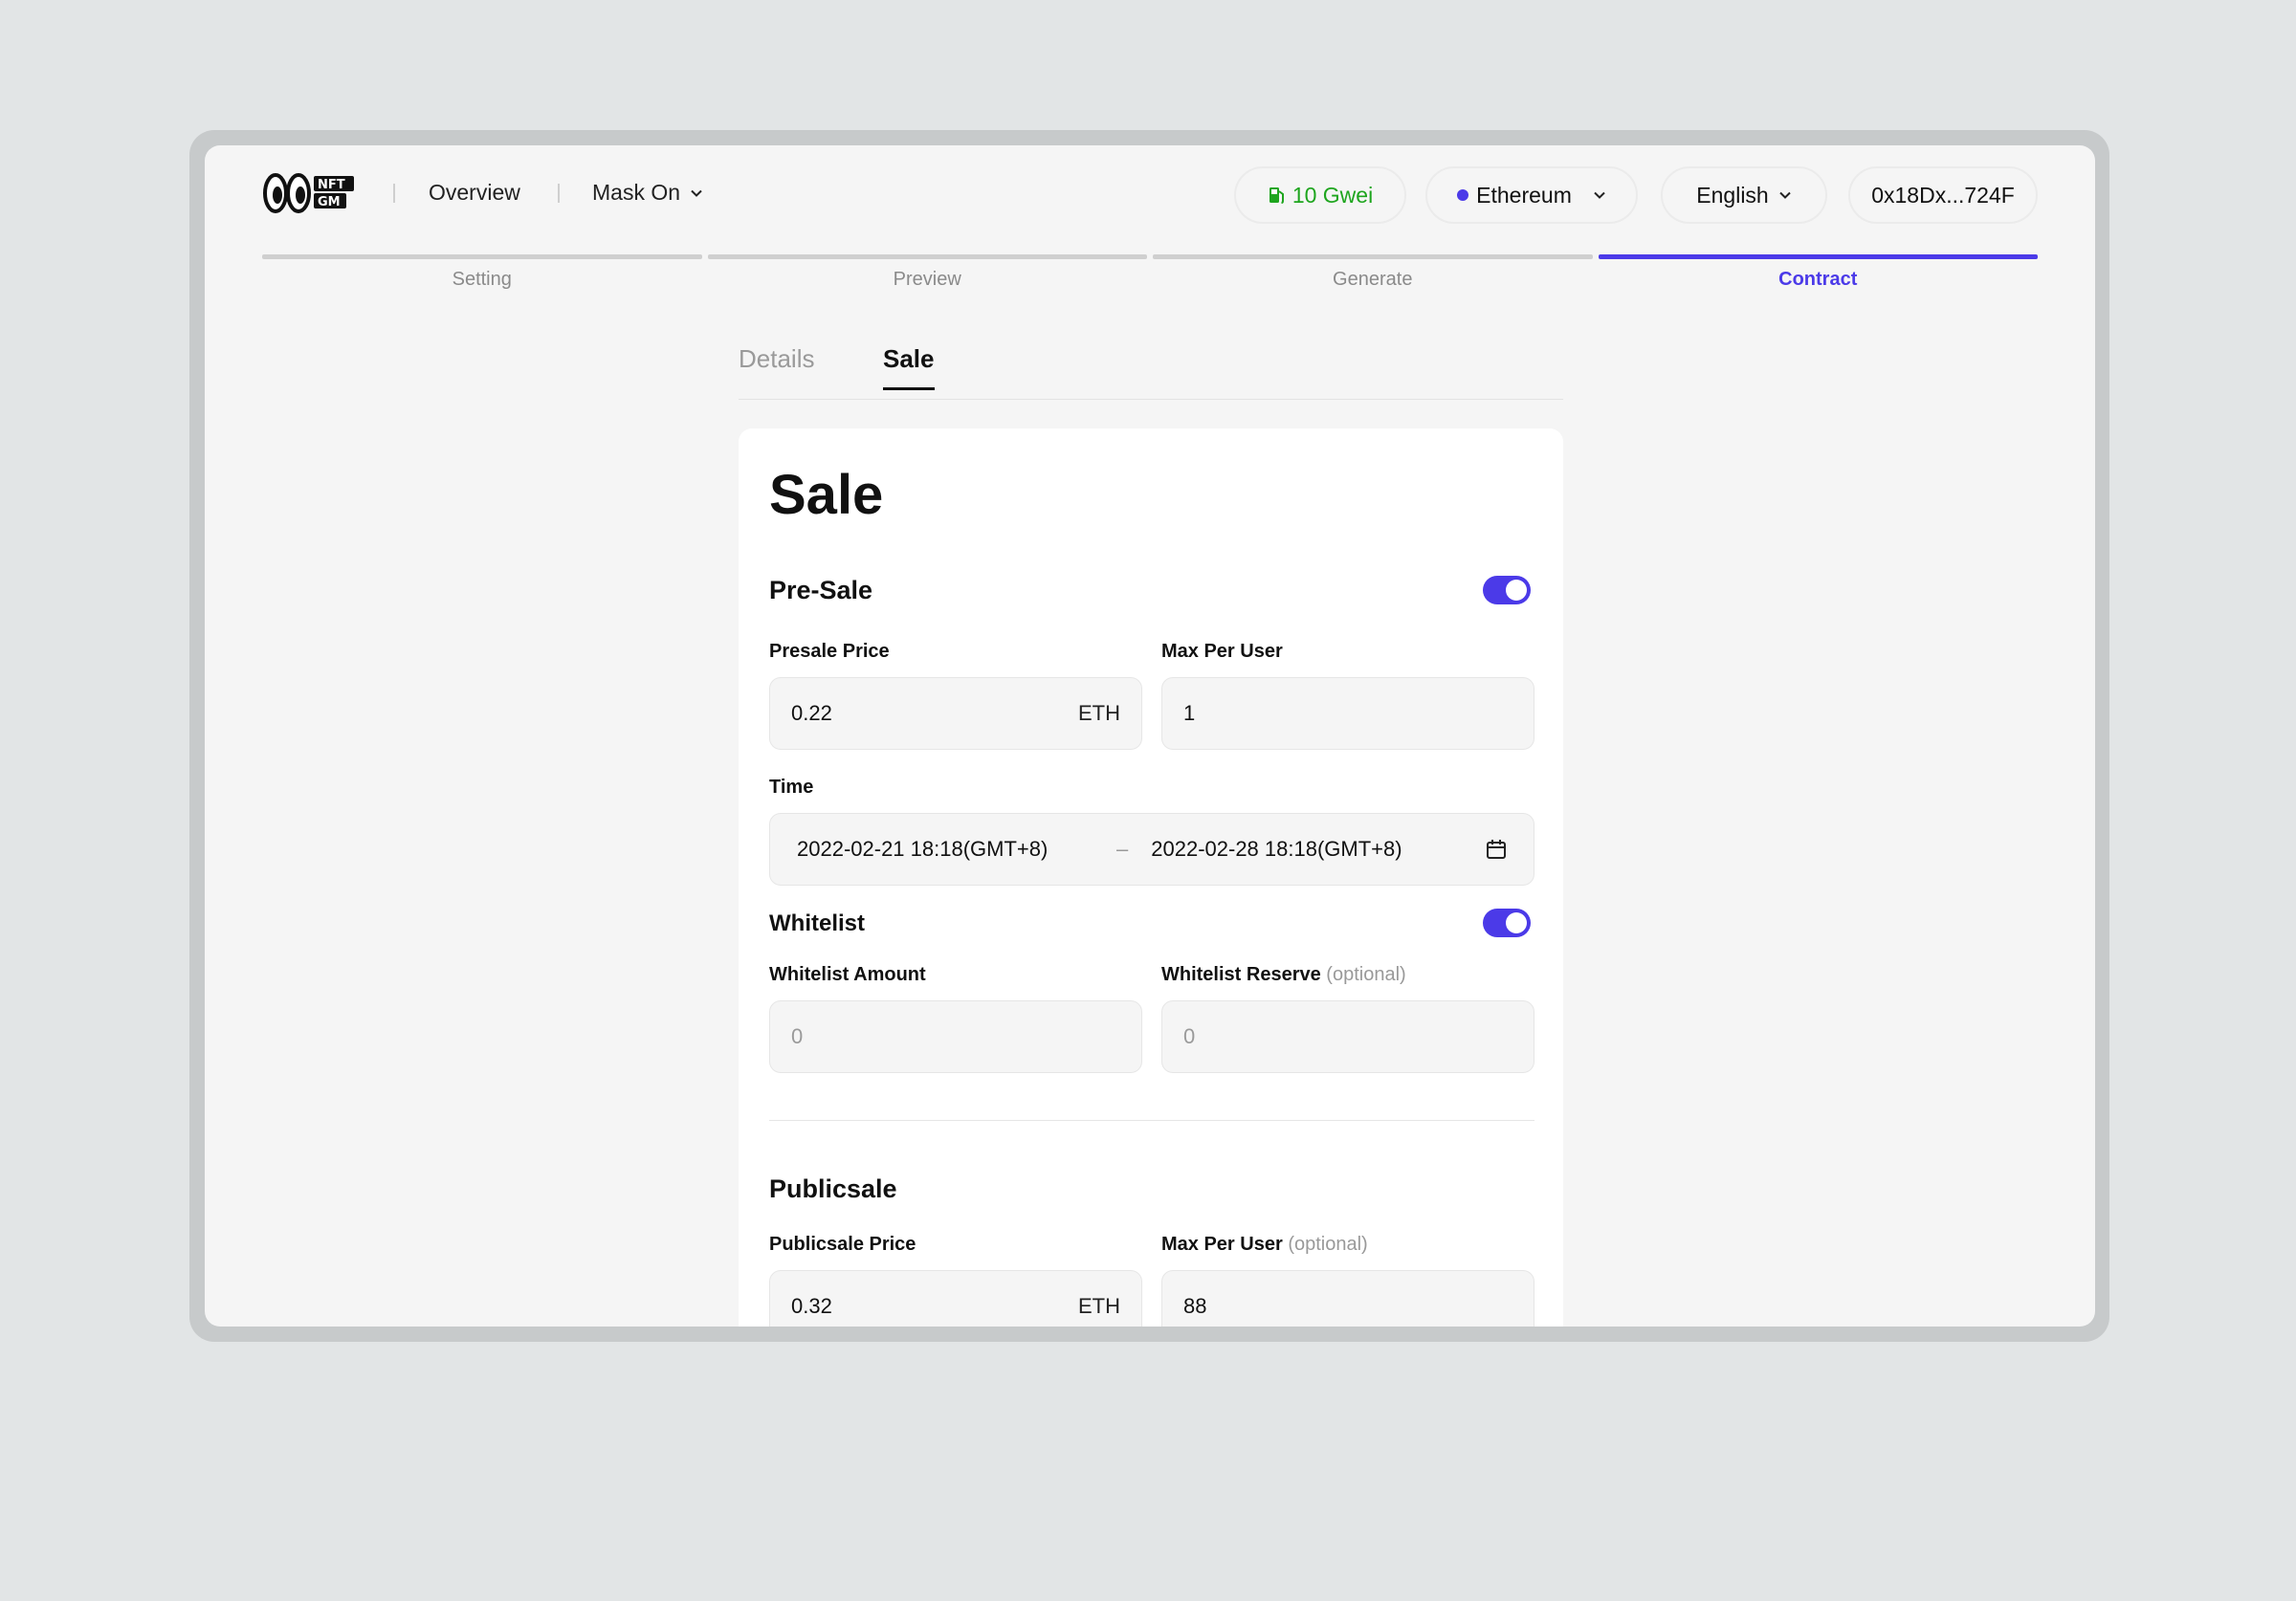 This screenshot has width=2296, height=1601. What do you see at coordinates (1241, 975) in the screenshot?
I see `whitelist-reserve-label-text: Whitelist Reserve` at bounding box center [1241, 975].